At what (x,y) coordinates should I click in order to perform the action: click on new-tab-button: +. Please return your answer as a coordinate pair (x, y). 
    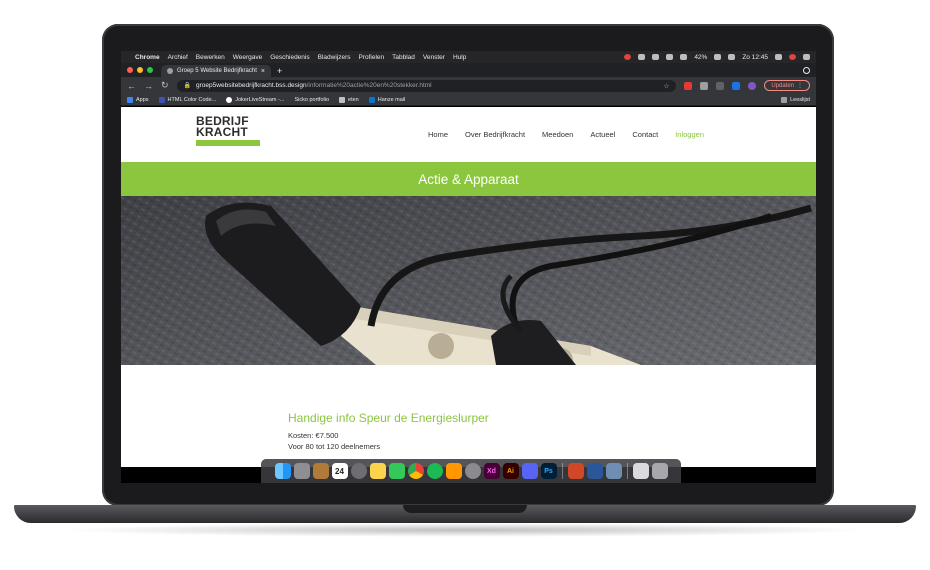
    Looking at the image, I should click on (279, 71).